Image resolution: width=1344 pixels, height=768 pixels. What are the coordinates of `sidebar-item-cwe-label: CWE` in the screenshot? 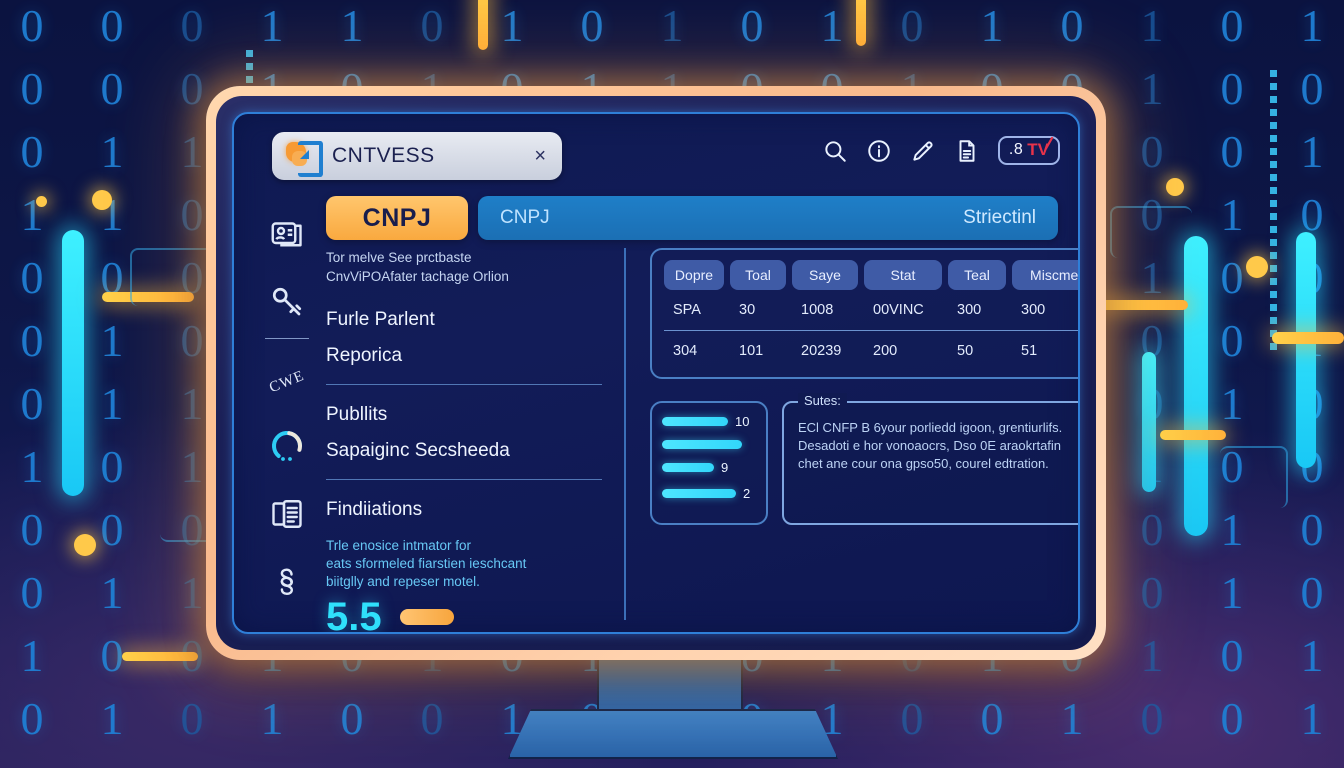 It's located at (286, 382).